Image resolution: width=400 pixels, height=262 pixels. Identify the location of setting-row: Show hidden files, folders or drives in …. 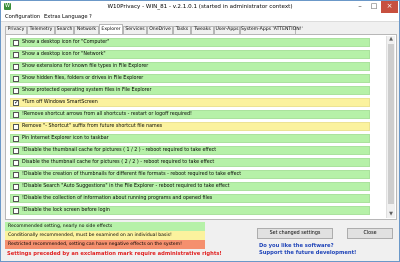
(190, 78).